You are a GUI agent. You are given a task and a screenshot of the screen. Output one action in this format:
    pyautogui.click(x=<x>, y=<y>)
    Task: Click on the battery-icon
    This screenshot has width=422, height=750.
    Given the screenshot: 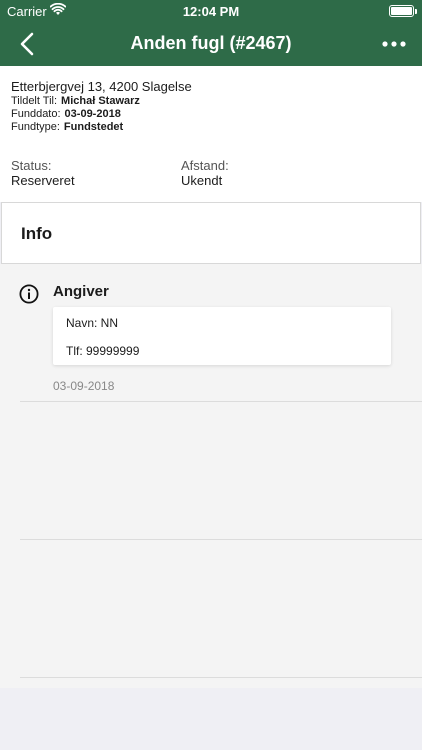 What is the action you would take?
    pyautogui.click(x=403, y=11)
    